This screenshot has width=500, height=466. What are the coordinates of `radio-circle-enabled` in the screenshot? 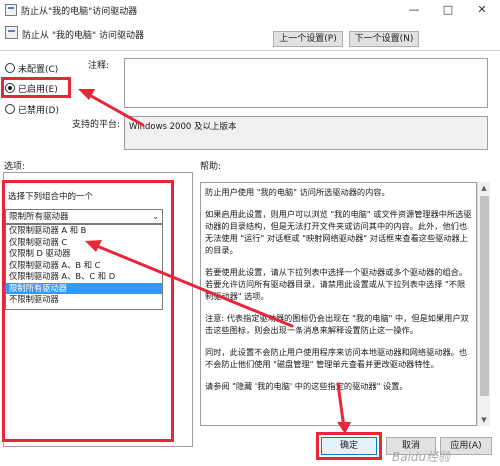 It's located at (10, 88).